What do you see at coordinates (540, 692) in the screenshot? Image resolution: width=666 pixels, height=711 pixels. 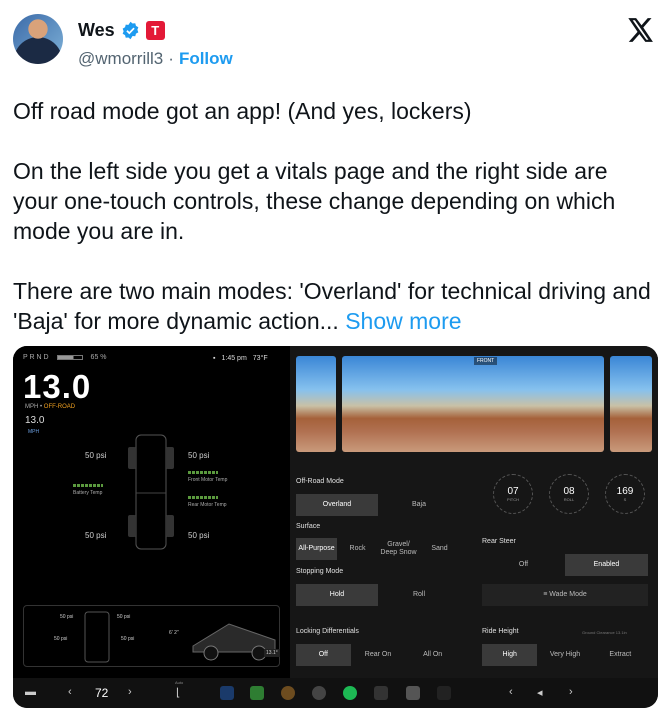 I see `volume-icon: ◂` at bounding box center [540, 692].